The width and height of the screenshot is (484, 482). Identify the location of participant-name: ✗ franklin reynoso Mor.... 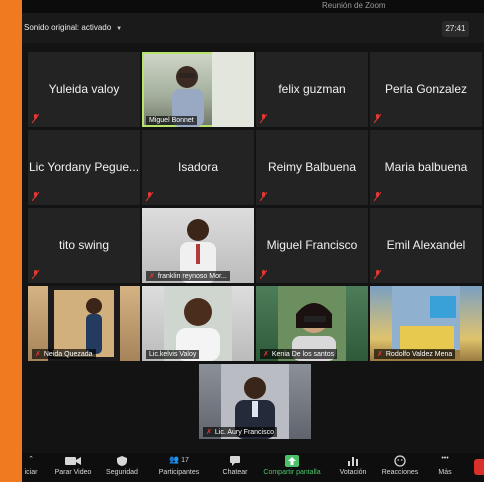
(188, 276).